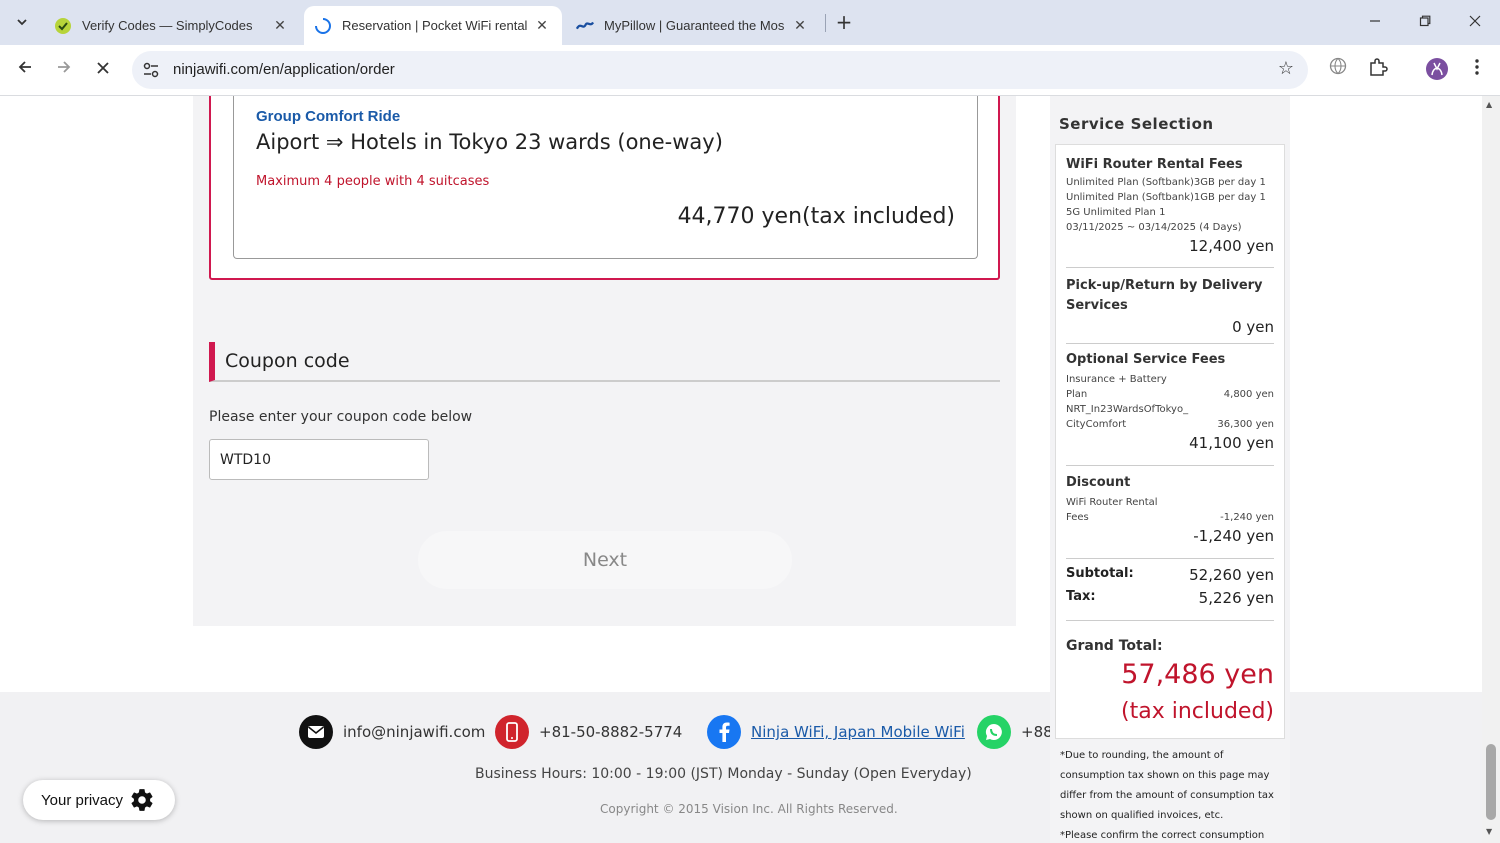 The width and height of the screenshot is (1500, 843). What do you see at coordinates (1170, 387) in the screenshot?
I see `optional-item: Insurance + Battery Plan 4,800 yen` at bounding box center [1170, 387].